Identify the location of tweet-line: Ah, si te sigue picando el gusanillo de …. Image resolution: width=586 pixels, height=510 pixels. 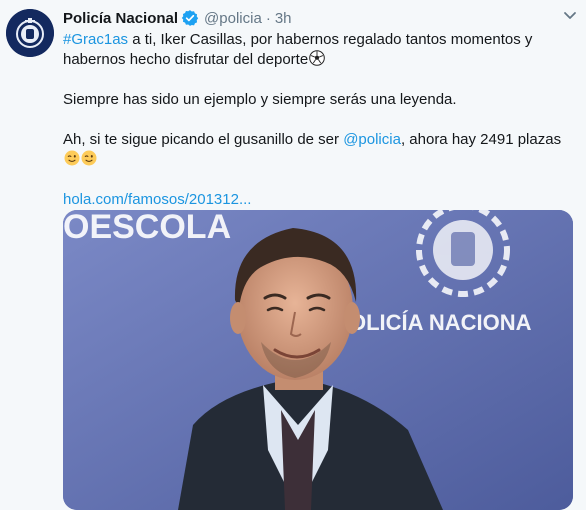
(318, 140).